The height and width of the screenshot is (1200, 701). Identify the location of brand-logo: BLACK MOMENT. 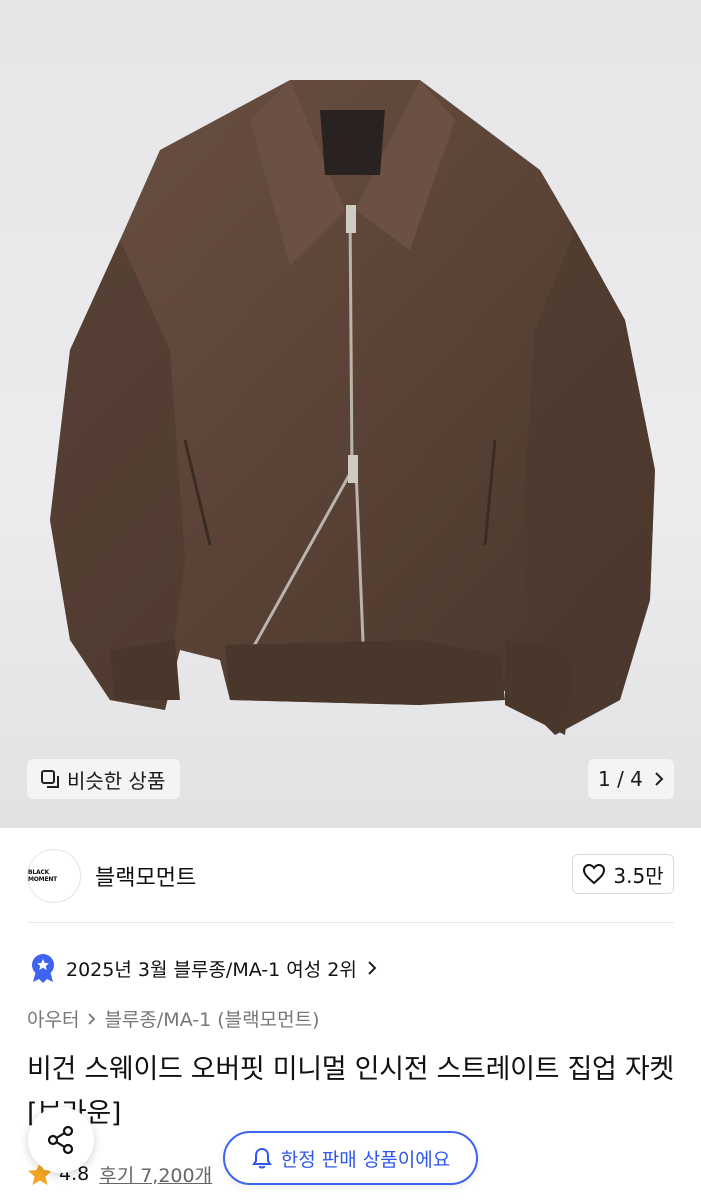
(54, 876).